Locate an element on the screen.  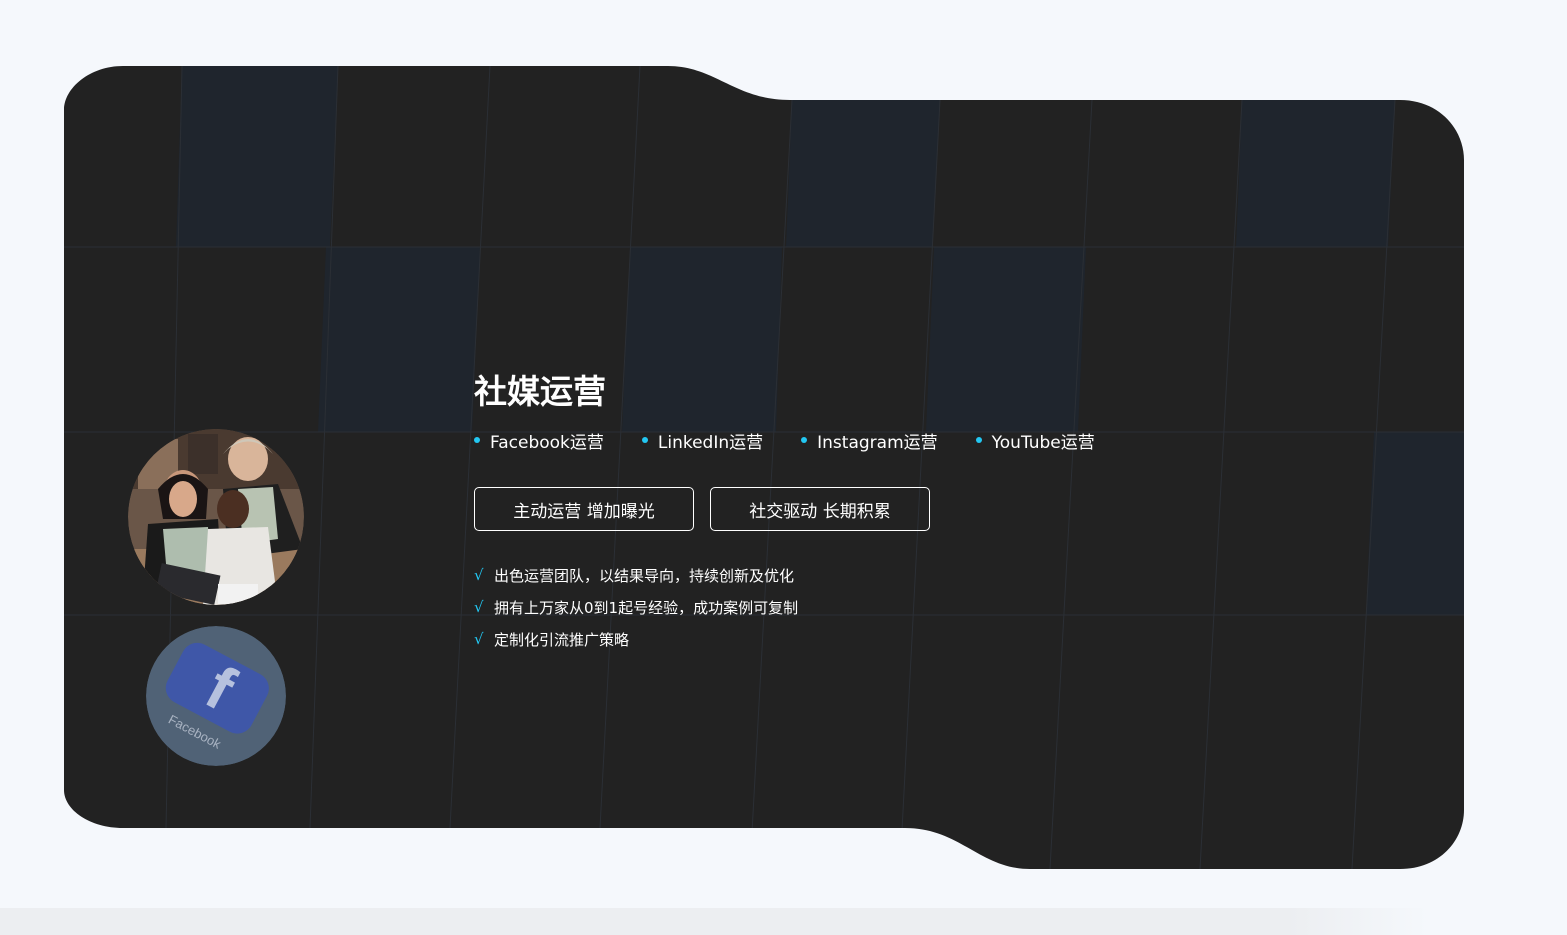
facebook-app-icon: f Facebook is located at coordinates (216, 696).